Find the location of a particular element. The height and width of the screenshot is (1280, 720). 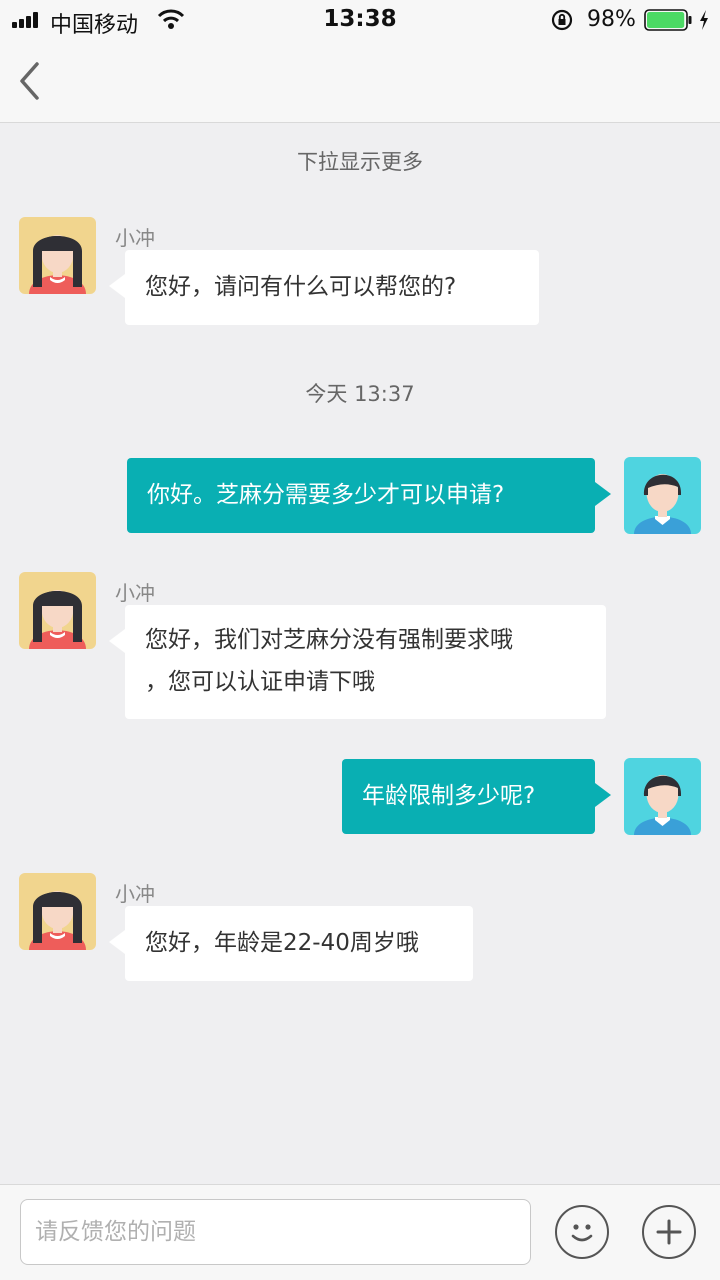

status-bar: 中国移动 13:38 98% is located at coordinates (360, 20).